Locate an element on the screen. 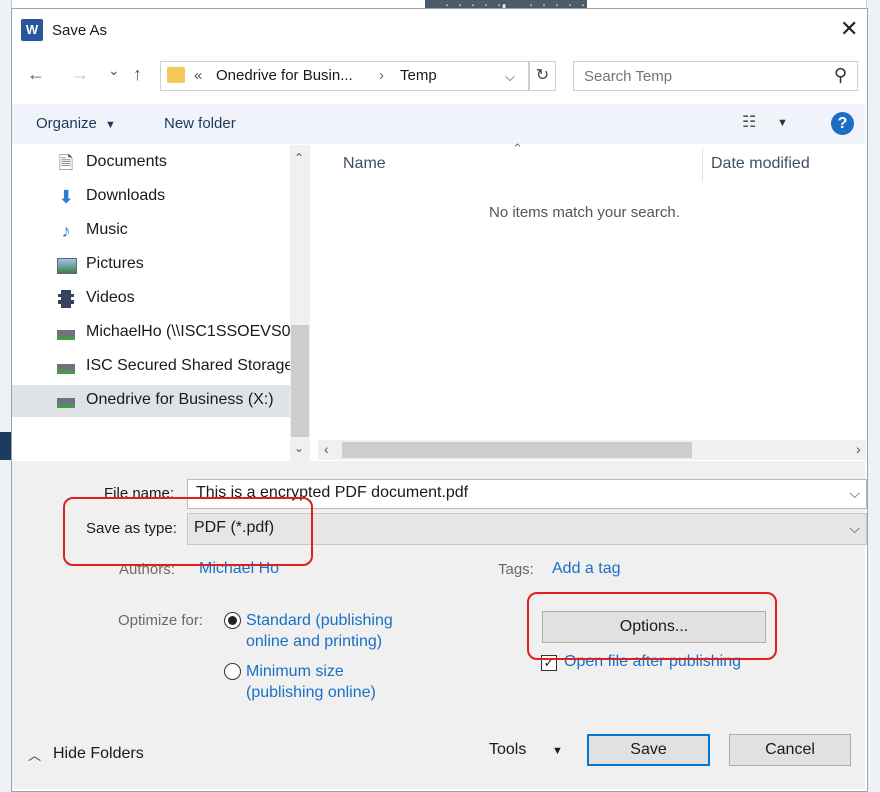  organize-button: Organize ▼ is located at coordinates (76, 123).